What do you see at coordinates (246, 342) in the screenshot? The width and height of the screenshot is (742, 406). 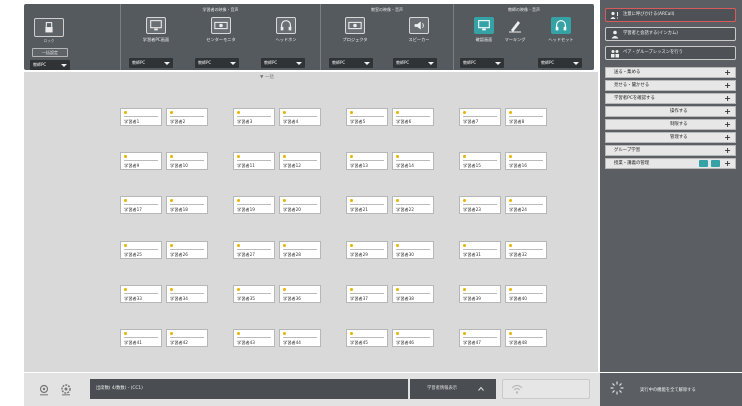 I see `student-name: 学習者43` at bounding box center [246, 342].